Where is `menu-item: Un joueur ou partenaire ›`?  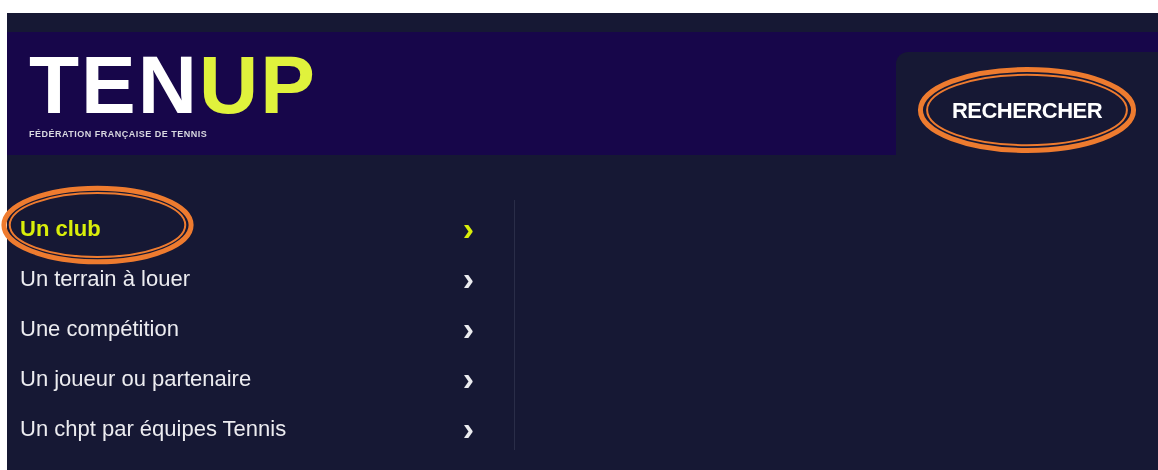 menu-item: Un joueur ou partenaire › is located at coordinates (247, 378).